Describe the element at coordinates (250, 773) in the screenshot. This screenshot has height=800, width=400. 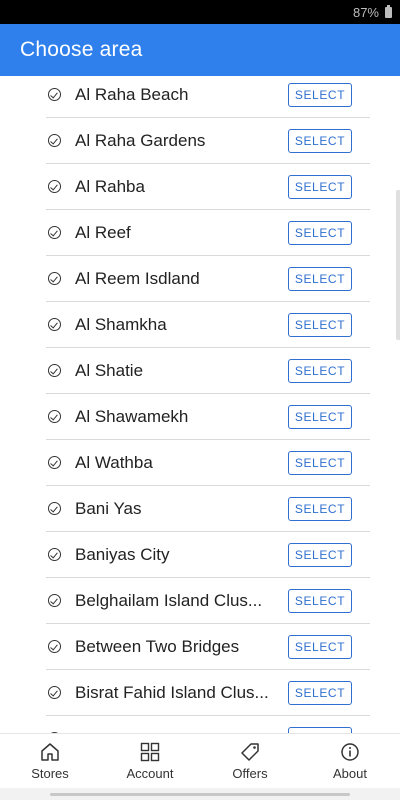
I see `nav-label-offers: Offers` at that location.